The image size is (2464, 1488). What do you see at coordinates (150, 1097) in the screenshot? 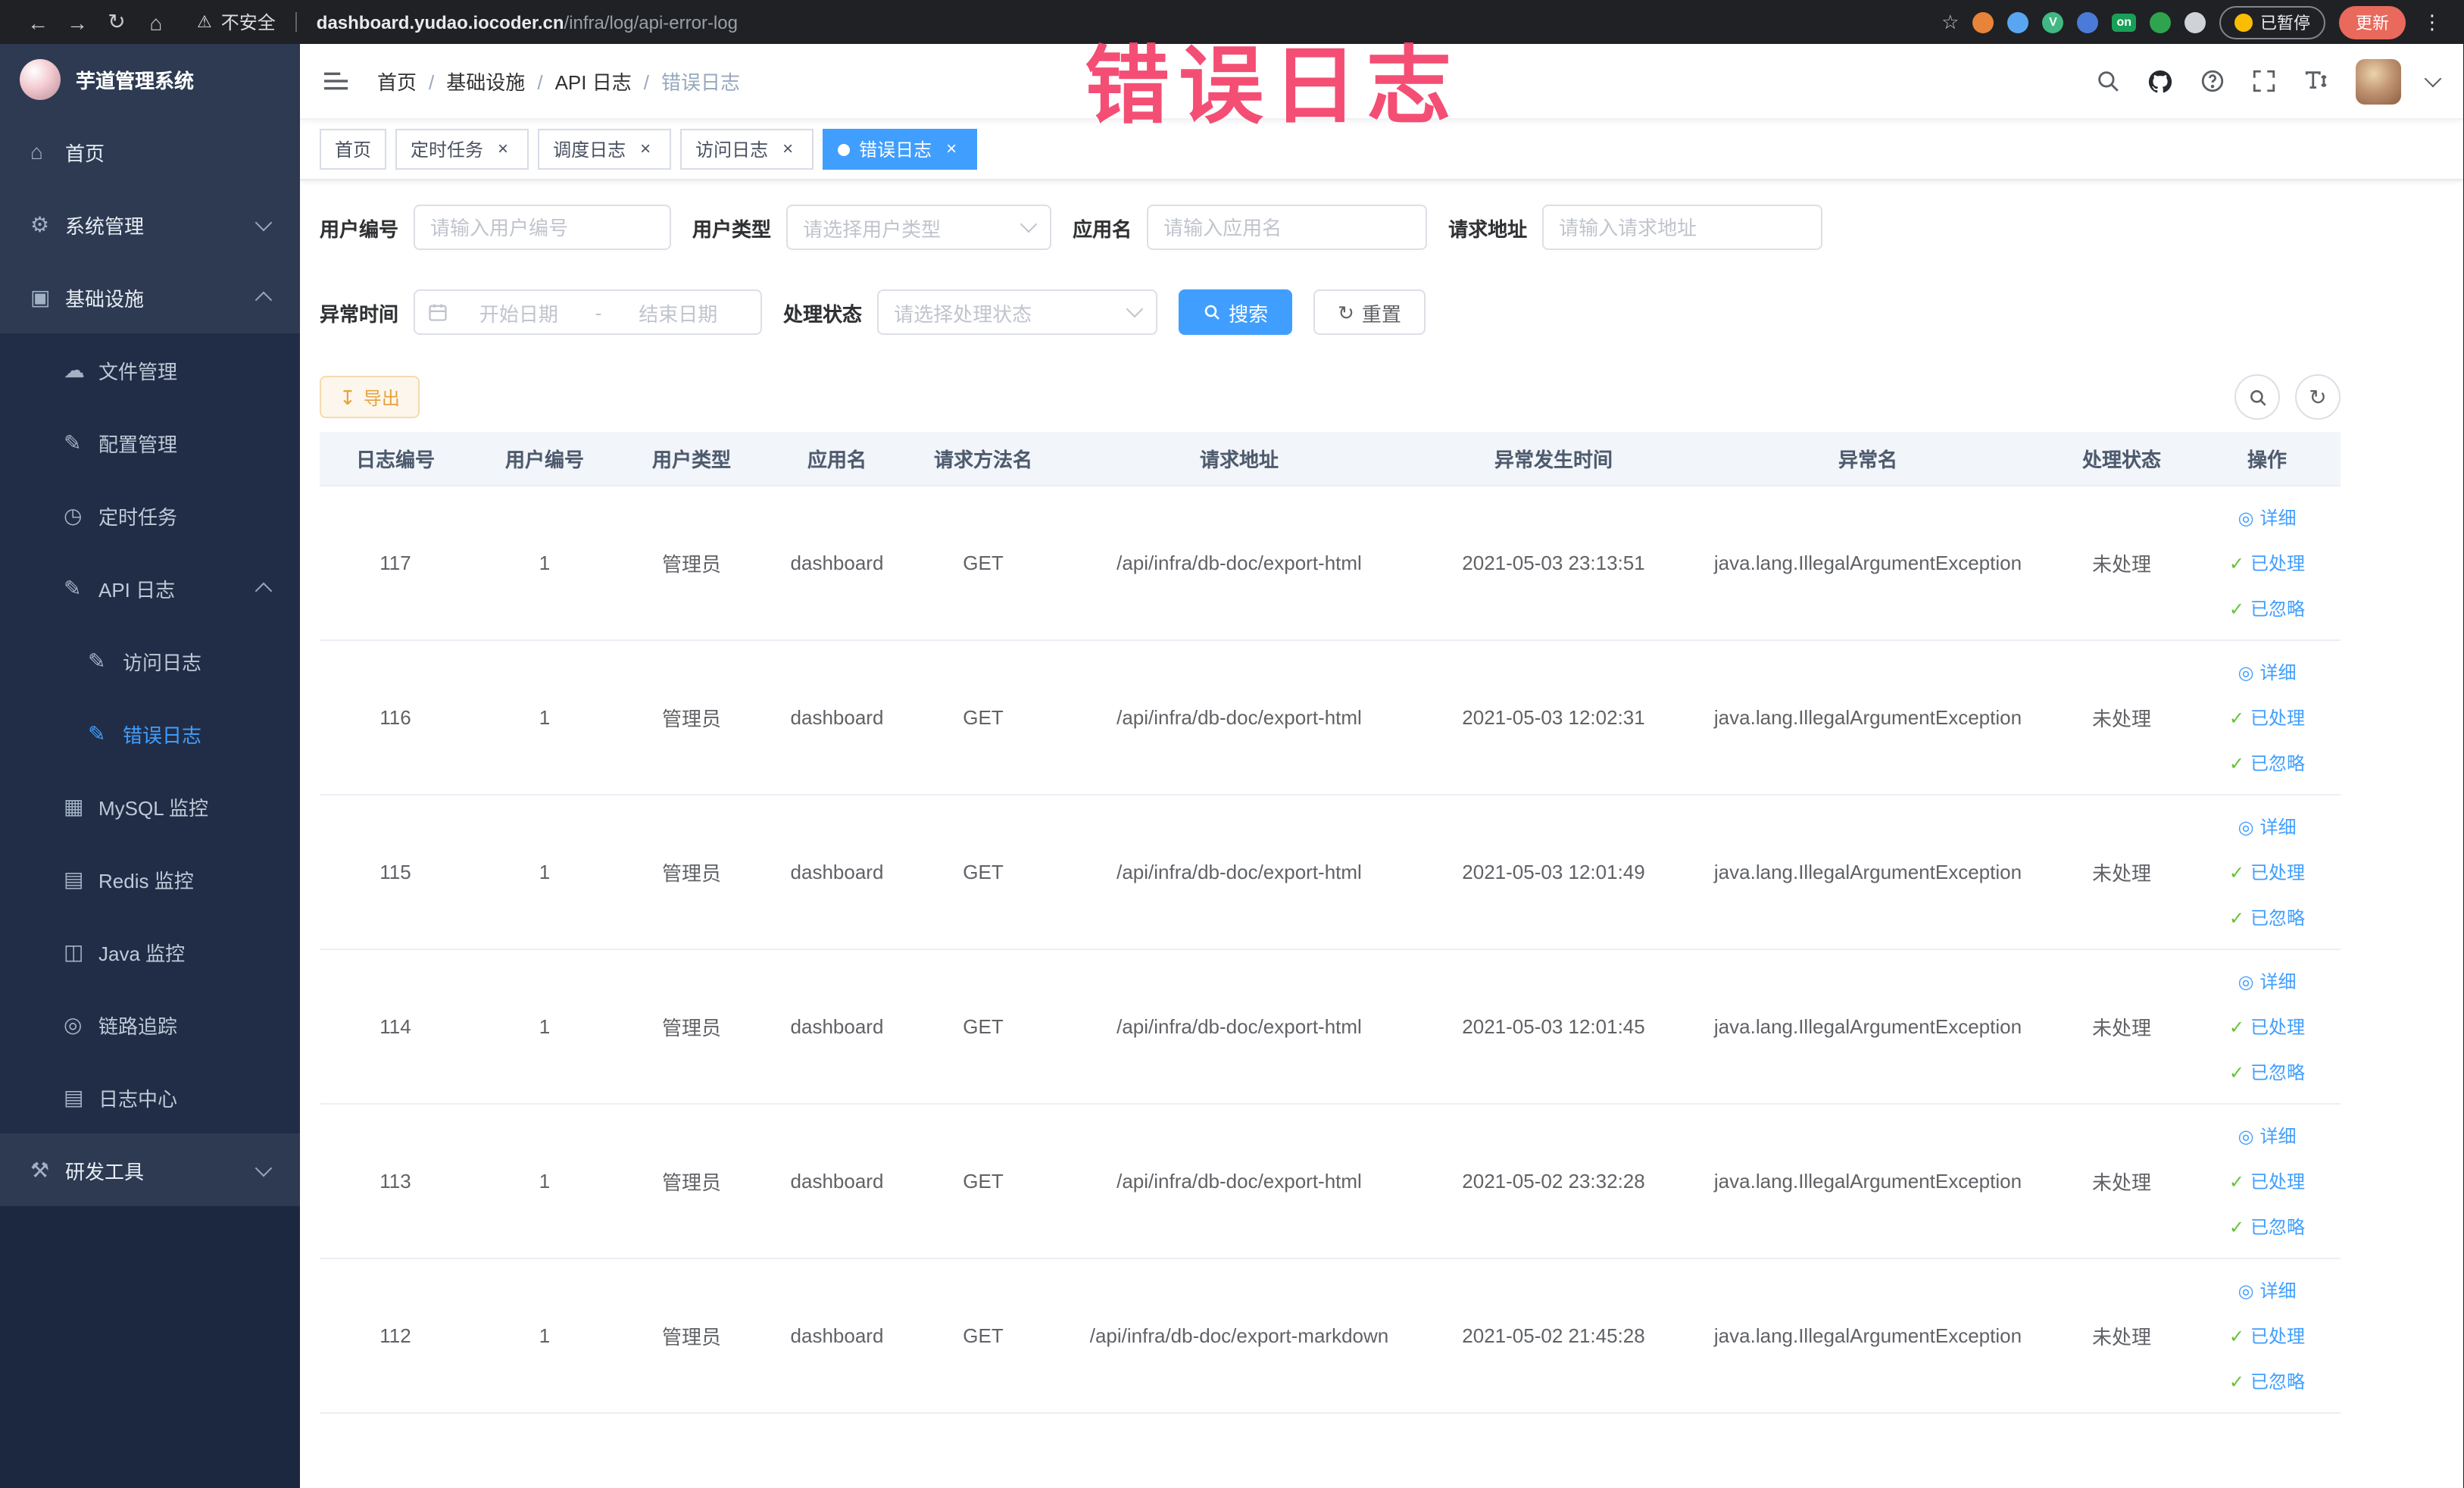
I see `sidebar-item-log-center: ▤ 日志中心` at bounding box center [150, 1097].